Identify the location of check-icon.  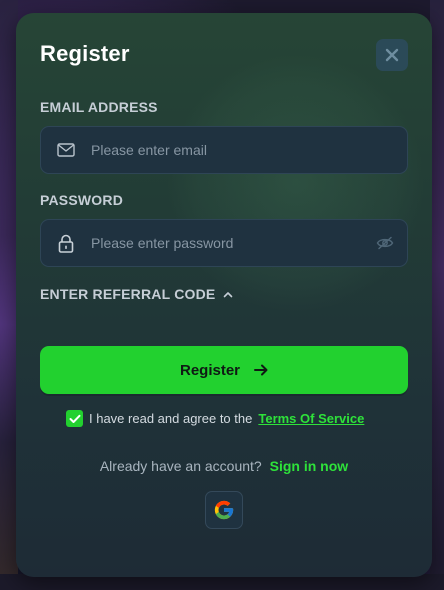
(74, 418).